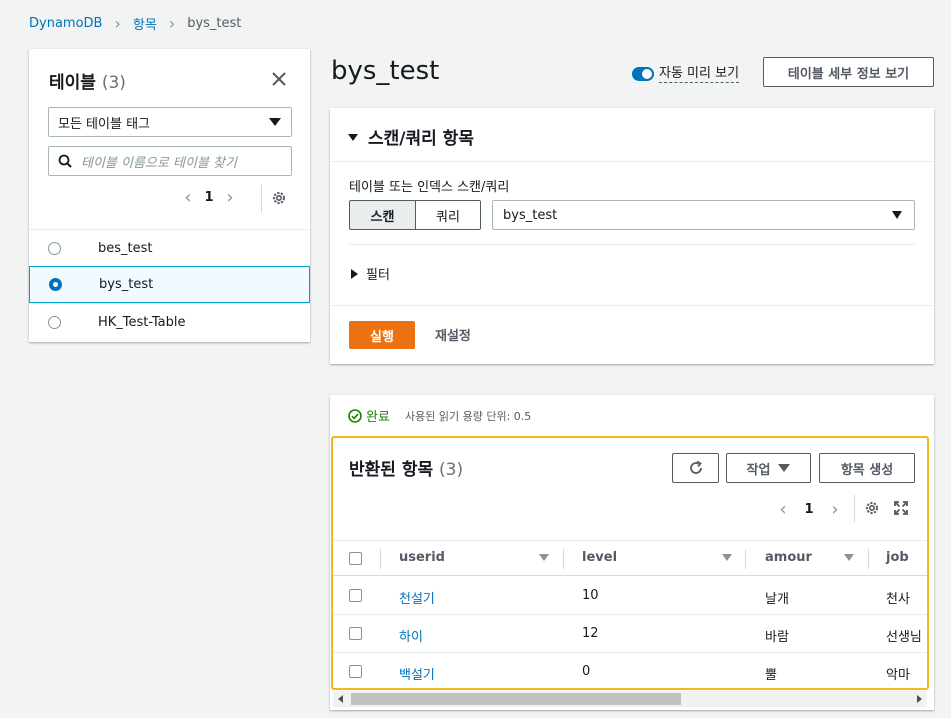 The height and width of the screenshot is (718, 951). I want to click on cell-job: 선생님, so click(904, 637).